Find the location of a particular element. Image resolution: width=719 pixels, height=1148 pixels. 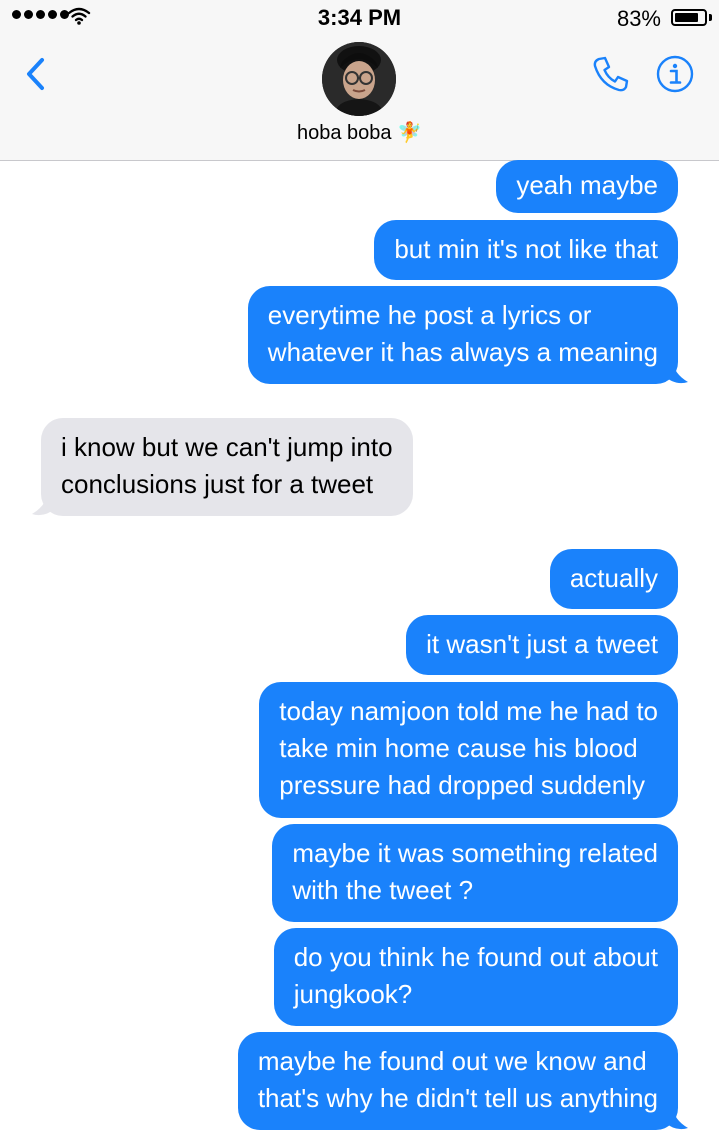

message-text: that's why he didn't tell us anything is located at coordinates (457, 1098).